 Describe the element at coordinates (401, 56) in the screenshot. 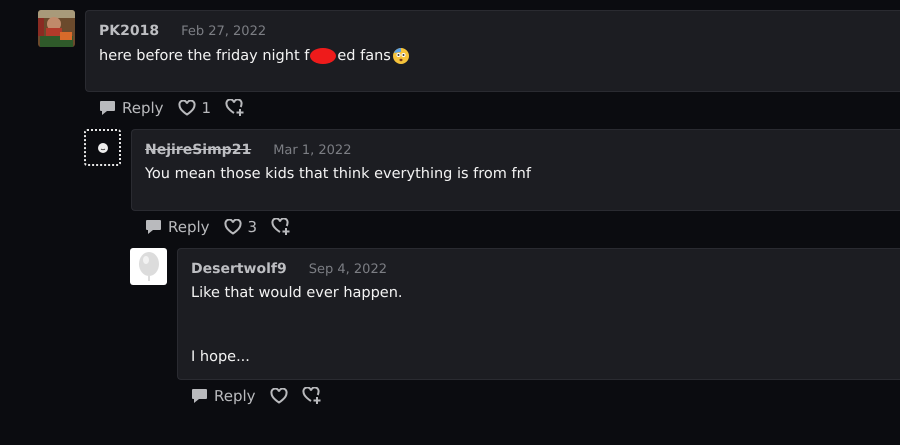

I see `emoji-icon` at that location.